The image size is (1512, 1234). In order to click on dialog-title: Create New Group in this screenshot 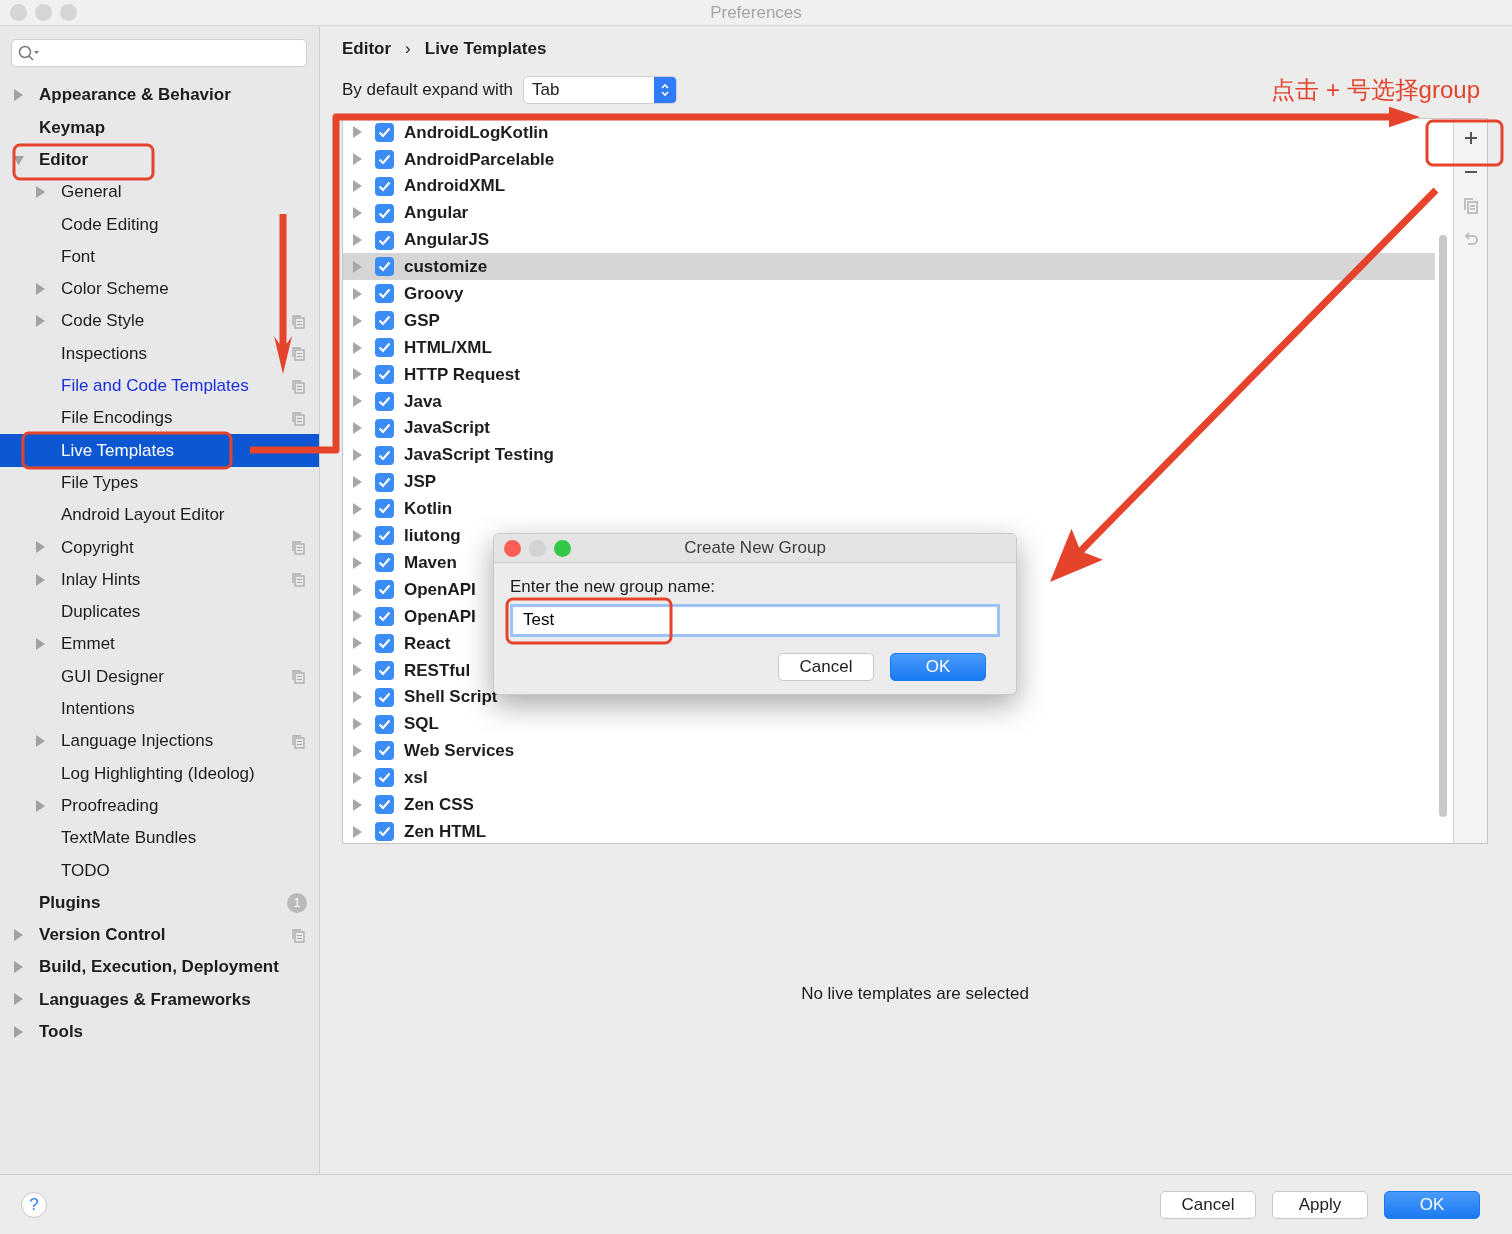, I will do `click(755, 548)`.